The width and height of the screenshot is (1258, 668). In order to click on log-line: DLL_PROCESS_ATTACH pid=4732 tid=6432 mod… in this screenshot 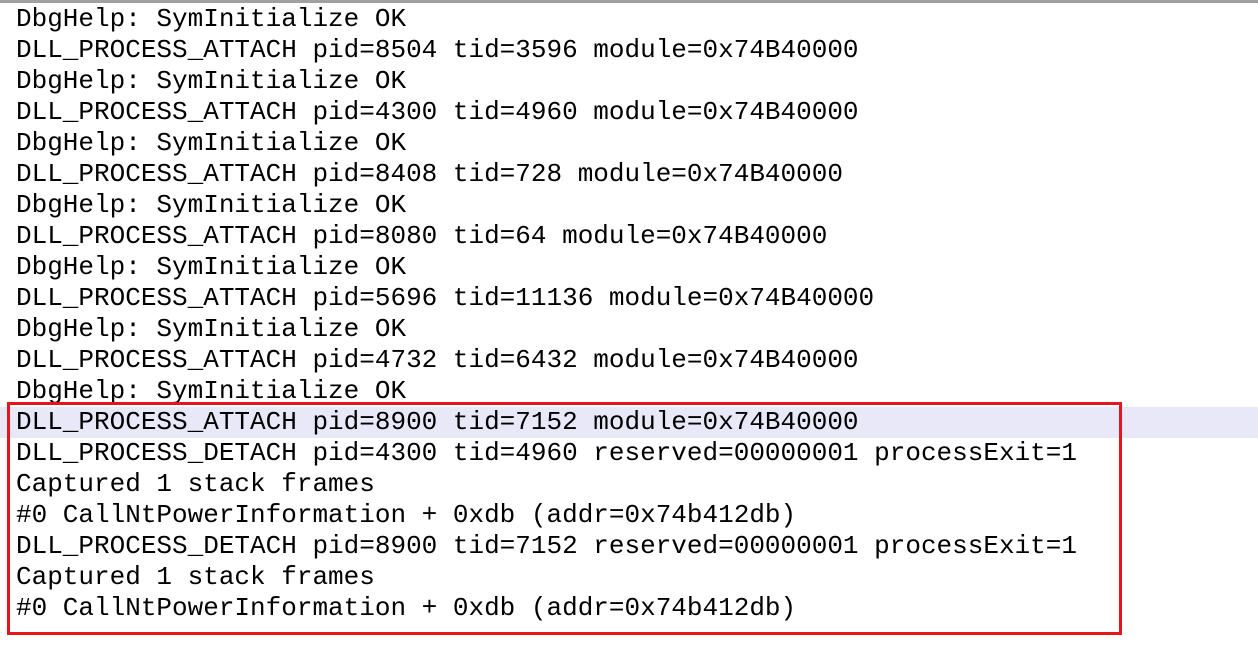, I will do `click(629, 360)`.